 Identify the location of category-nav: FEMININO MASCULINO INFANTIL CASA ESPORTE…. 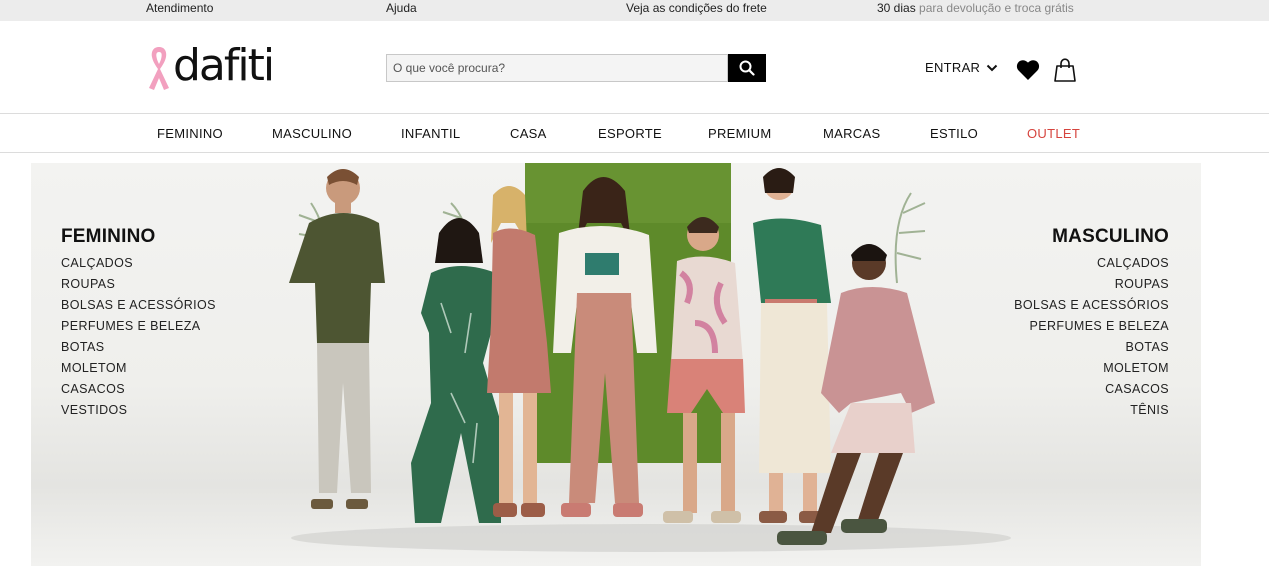
(634, 133).